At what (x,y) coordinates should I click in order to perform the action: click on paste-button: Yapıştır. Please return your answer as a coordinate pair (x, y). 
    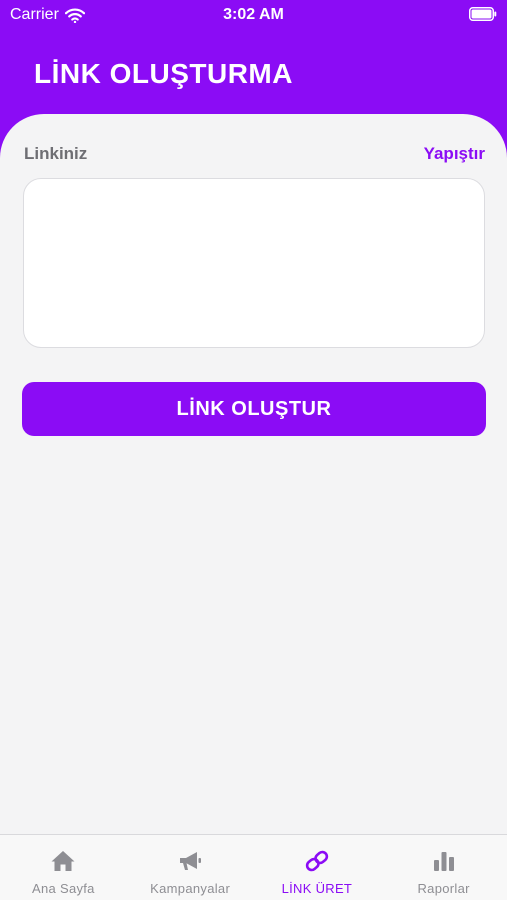
    Looking at the image, I should click on (454, 154).